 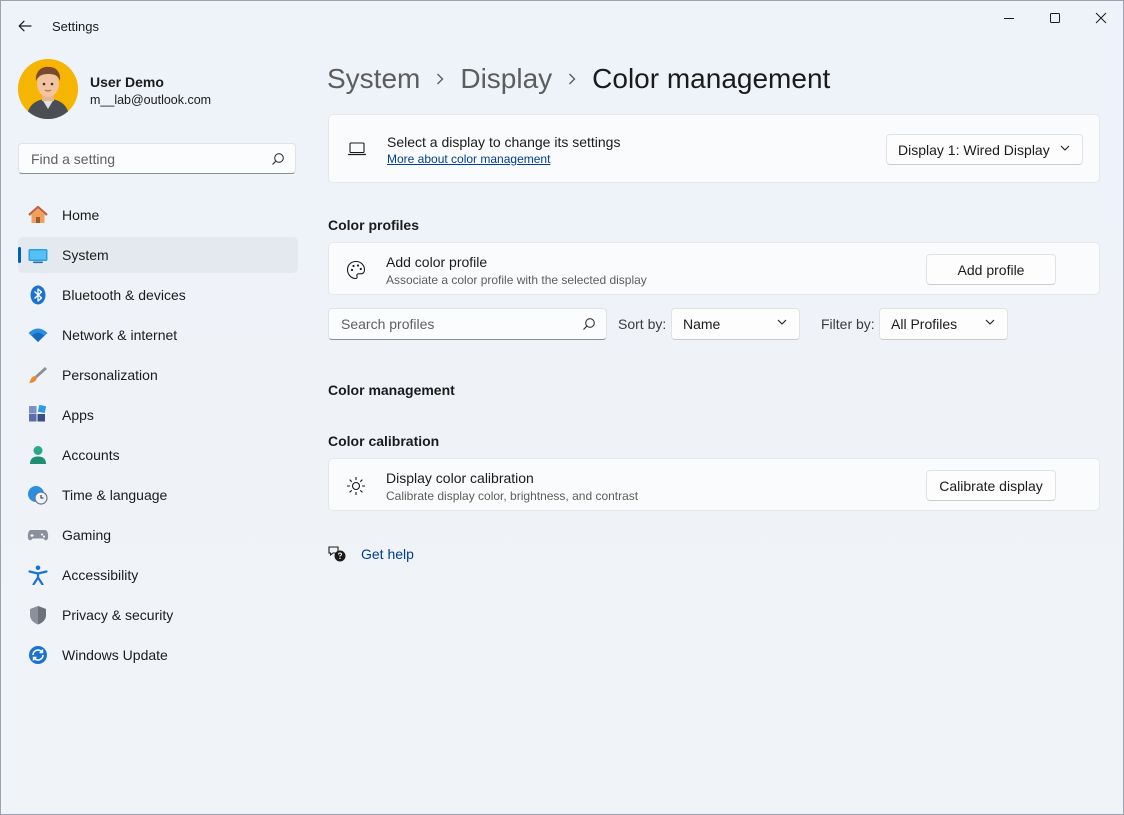 I want to click on gamepad-icon, so click(x=38, y=535).